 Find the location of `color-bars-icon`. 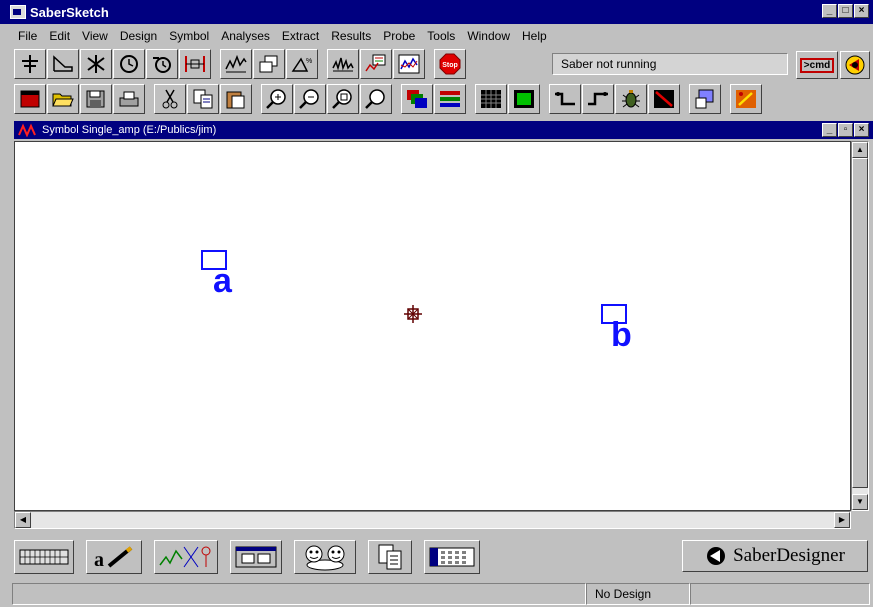

color-bars-icon is located at coordinates (450, 99).